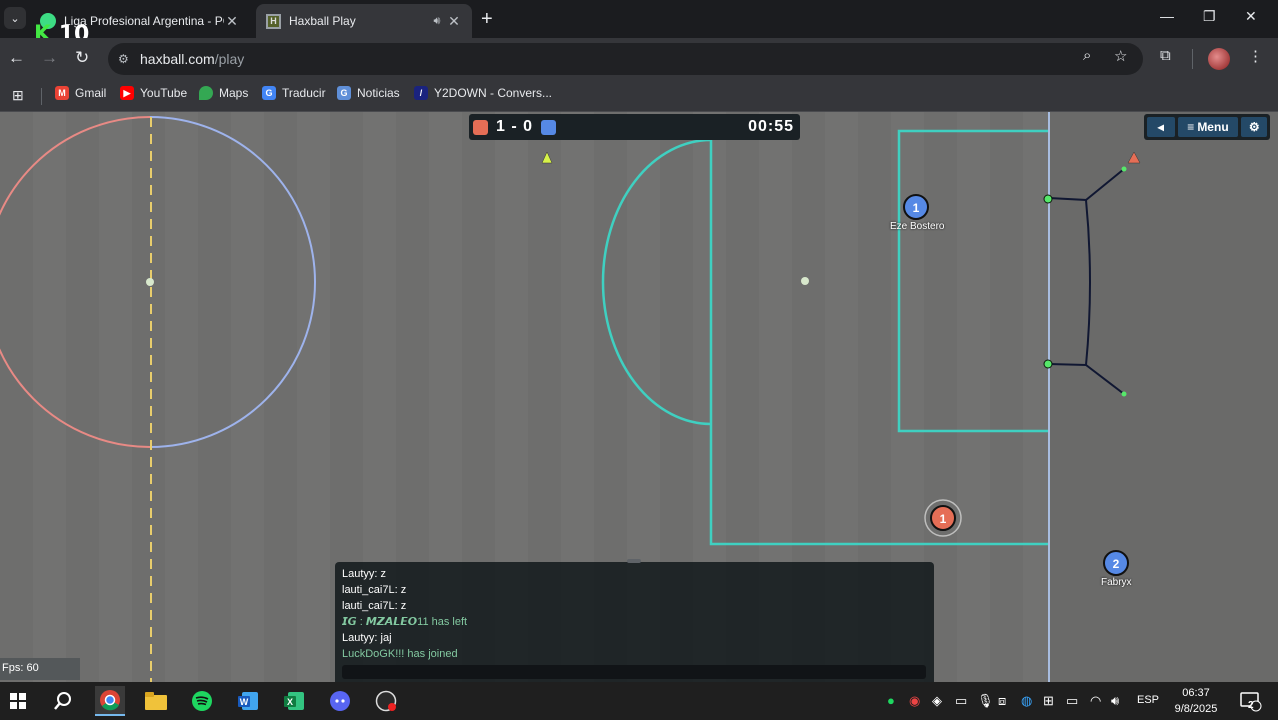 This screenshot has height=720, width=1278. Describe the element at coordinates (914, 701) in the screenshot. I see `tray-app-icon: ◉` at that location.